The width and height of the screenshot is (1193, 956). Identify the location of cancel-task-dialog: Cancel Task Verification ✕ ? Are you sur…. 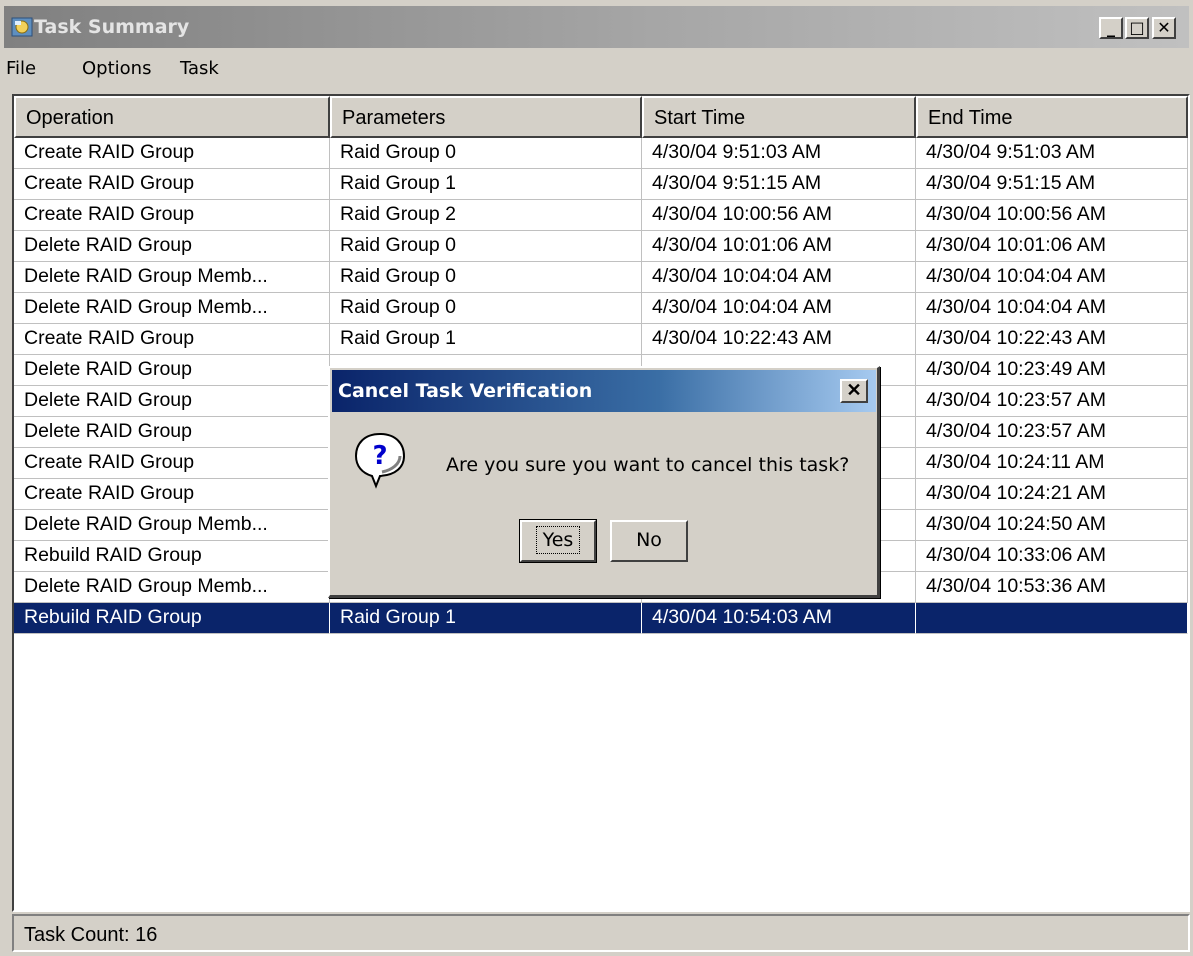
(604, 482).